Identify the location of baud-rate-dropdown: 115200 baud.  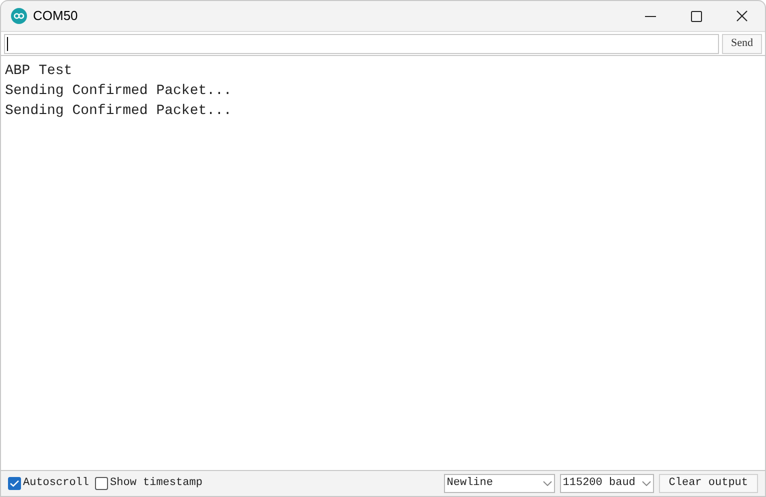
(607, 483).